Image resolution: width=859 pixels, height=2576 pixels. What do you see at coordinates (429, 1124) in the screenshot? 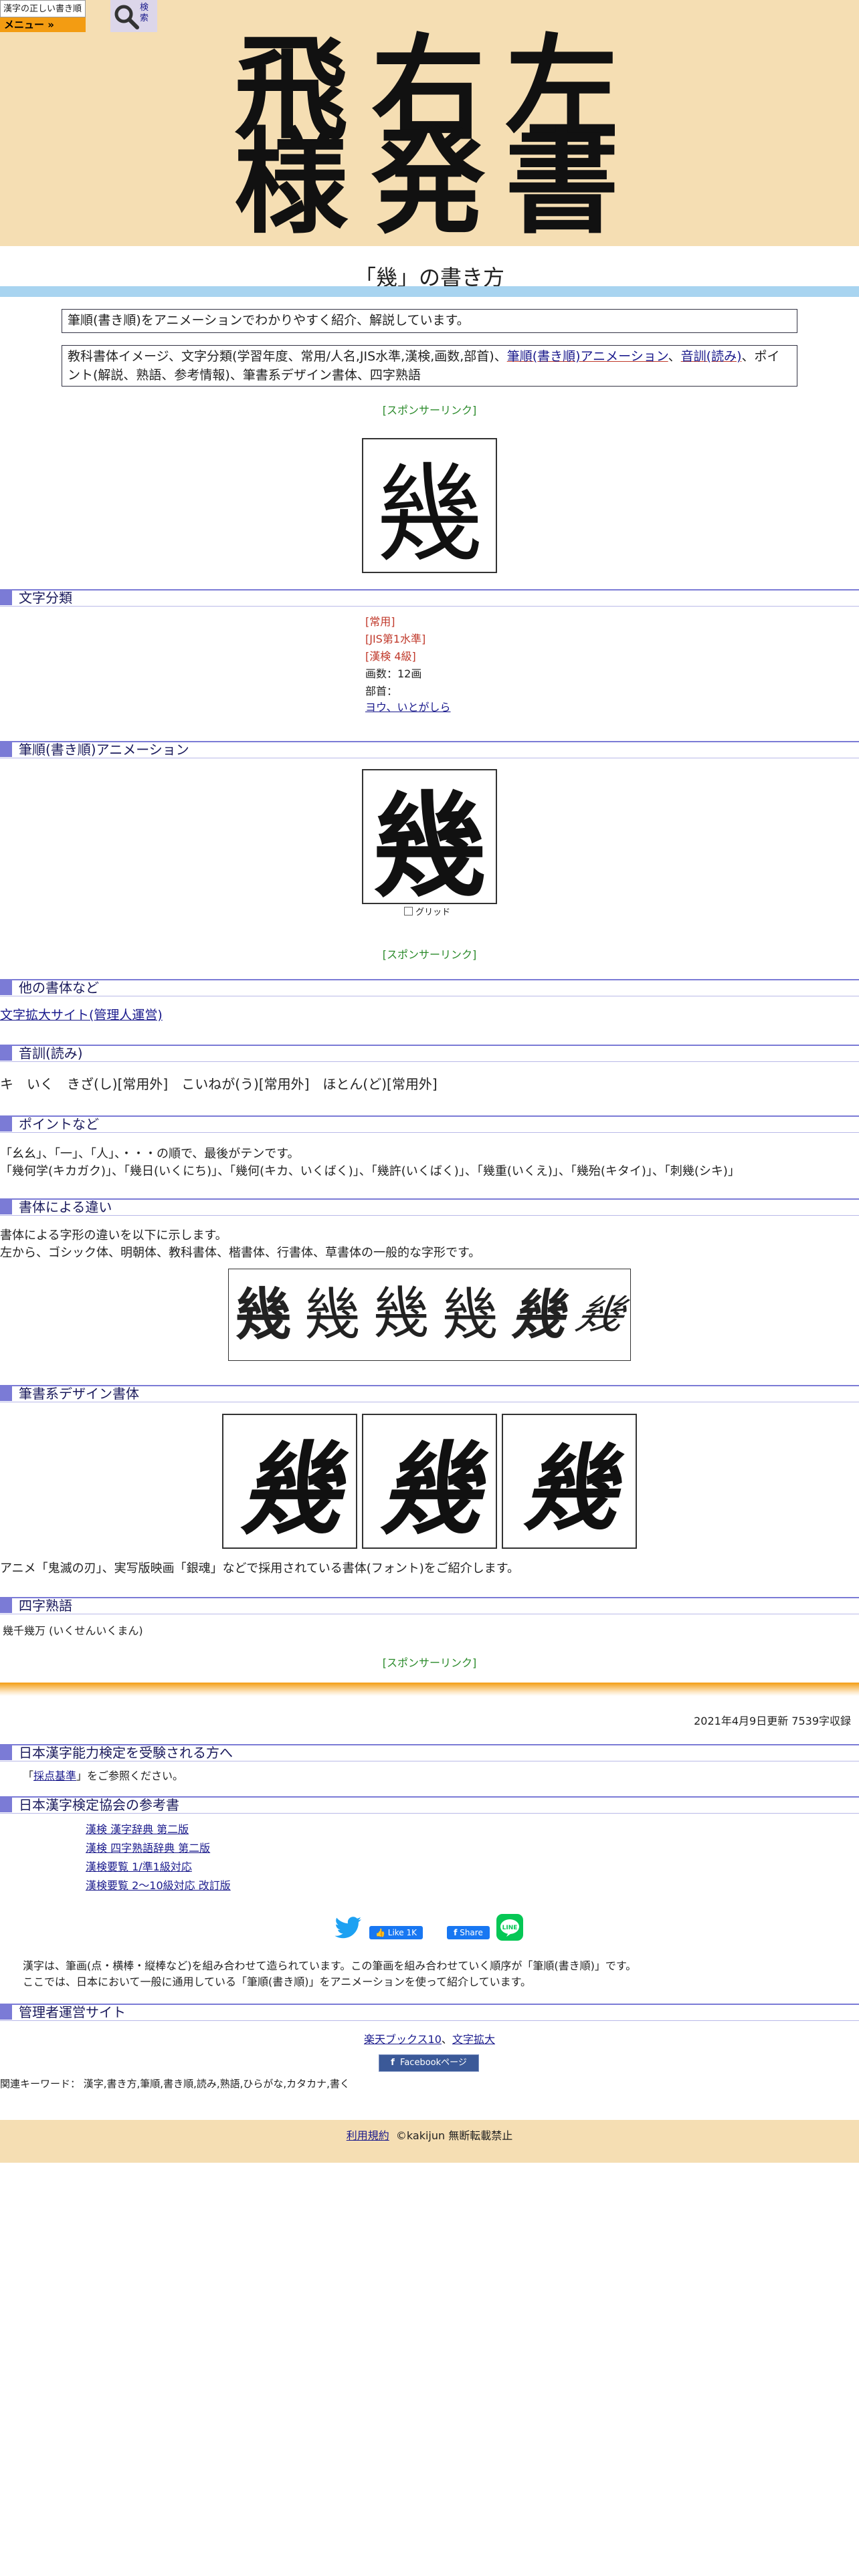
I see `section-points: ポイントなど` at bounding box center [429, 1124].